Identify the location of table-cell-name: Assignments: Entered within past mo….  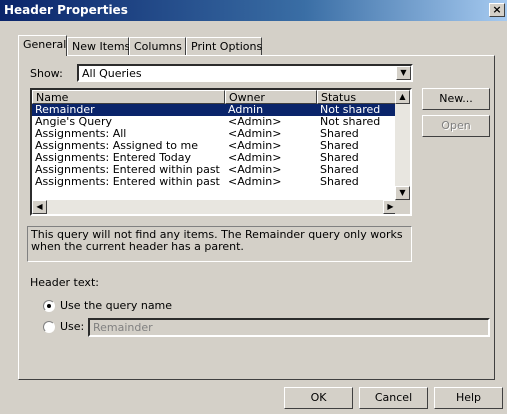
(129, 170).